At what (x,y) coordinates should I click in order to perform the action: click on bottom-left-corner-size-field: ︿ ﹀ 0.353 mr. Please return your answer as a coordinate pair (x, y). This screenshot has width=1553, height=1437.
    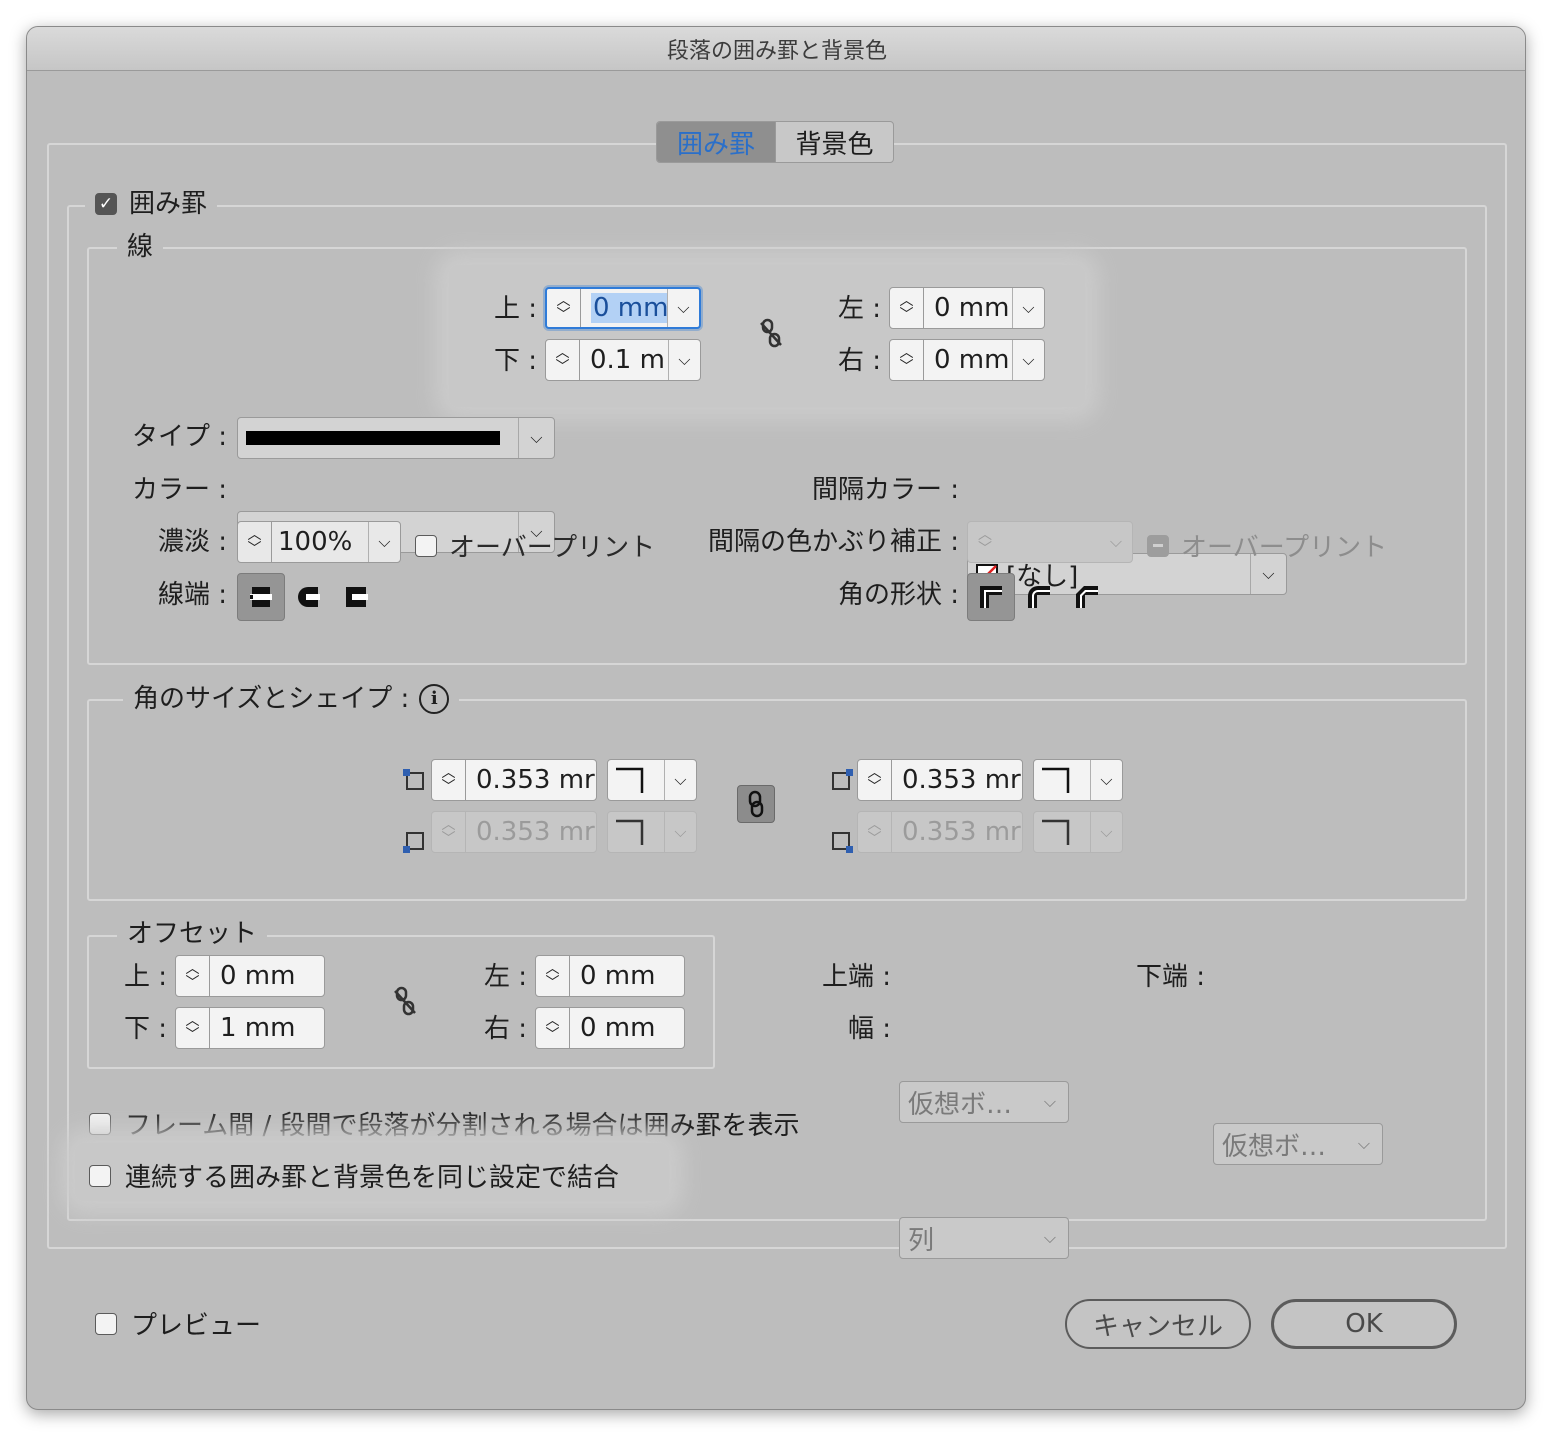
    Looking at the image, I should click on (514, 832).